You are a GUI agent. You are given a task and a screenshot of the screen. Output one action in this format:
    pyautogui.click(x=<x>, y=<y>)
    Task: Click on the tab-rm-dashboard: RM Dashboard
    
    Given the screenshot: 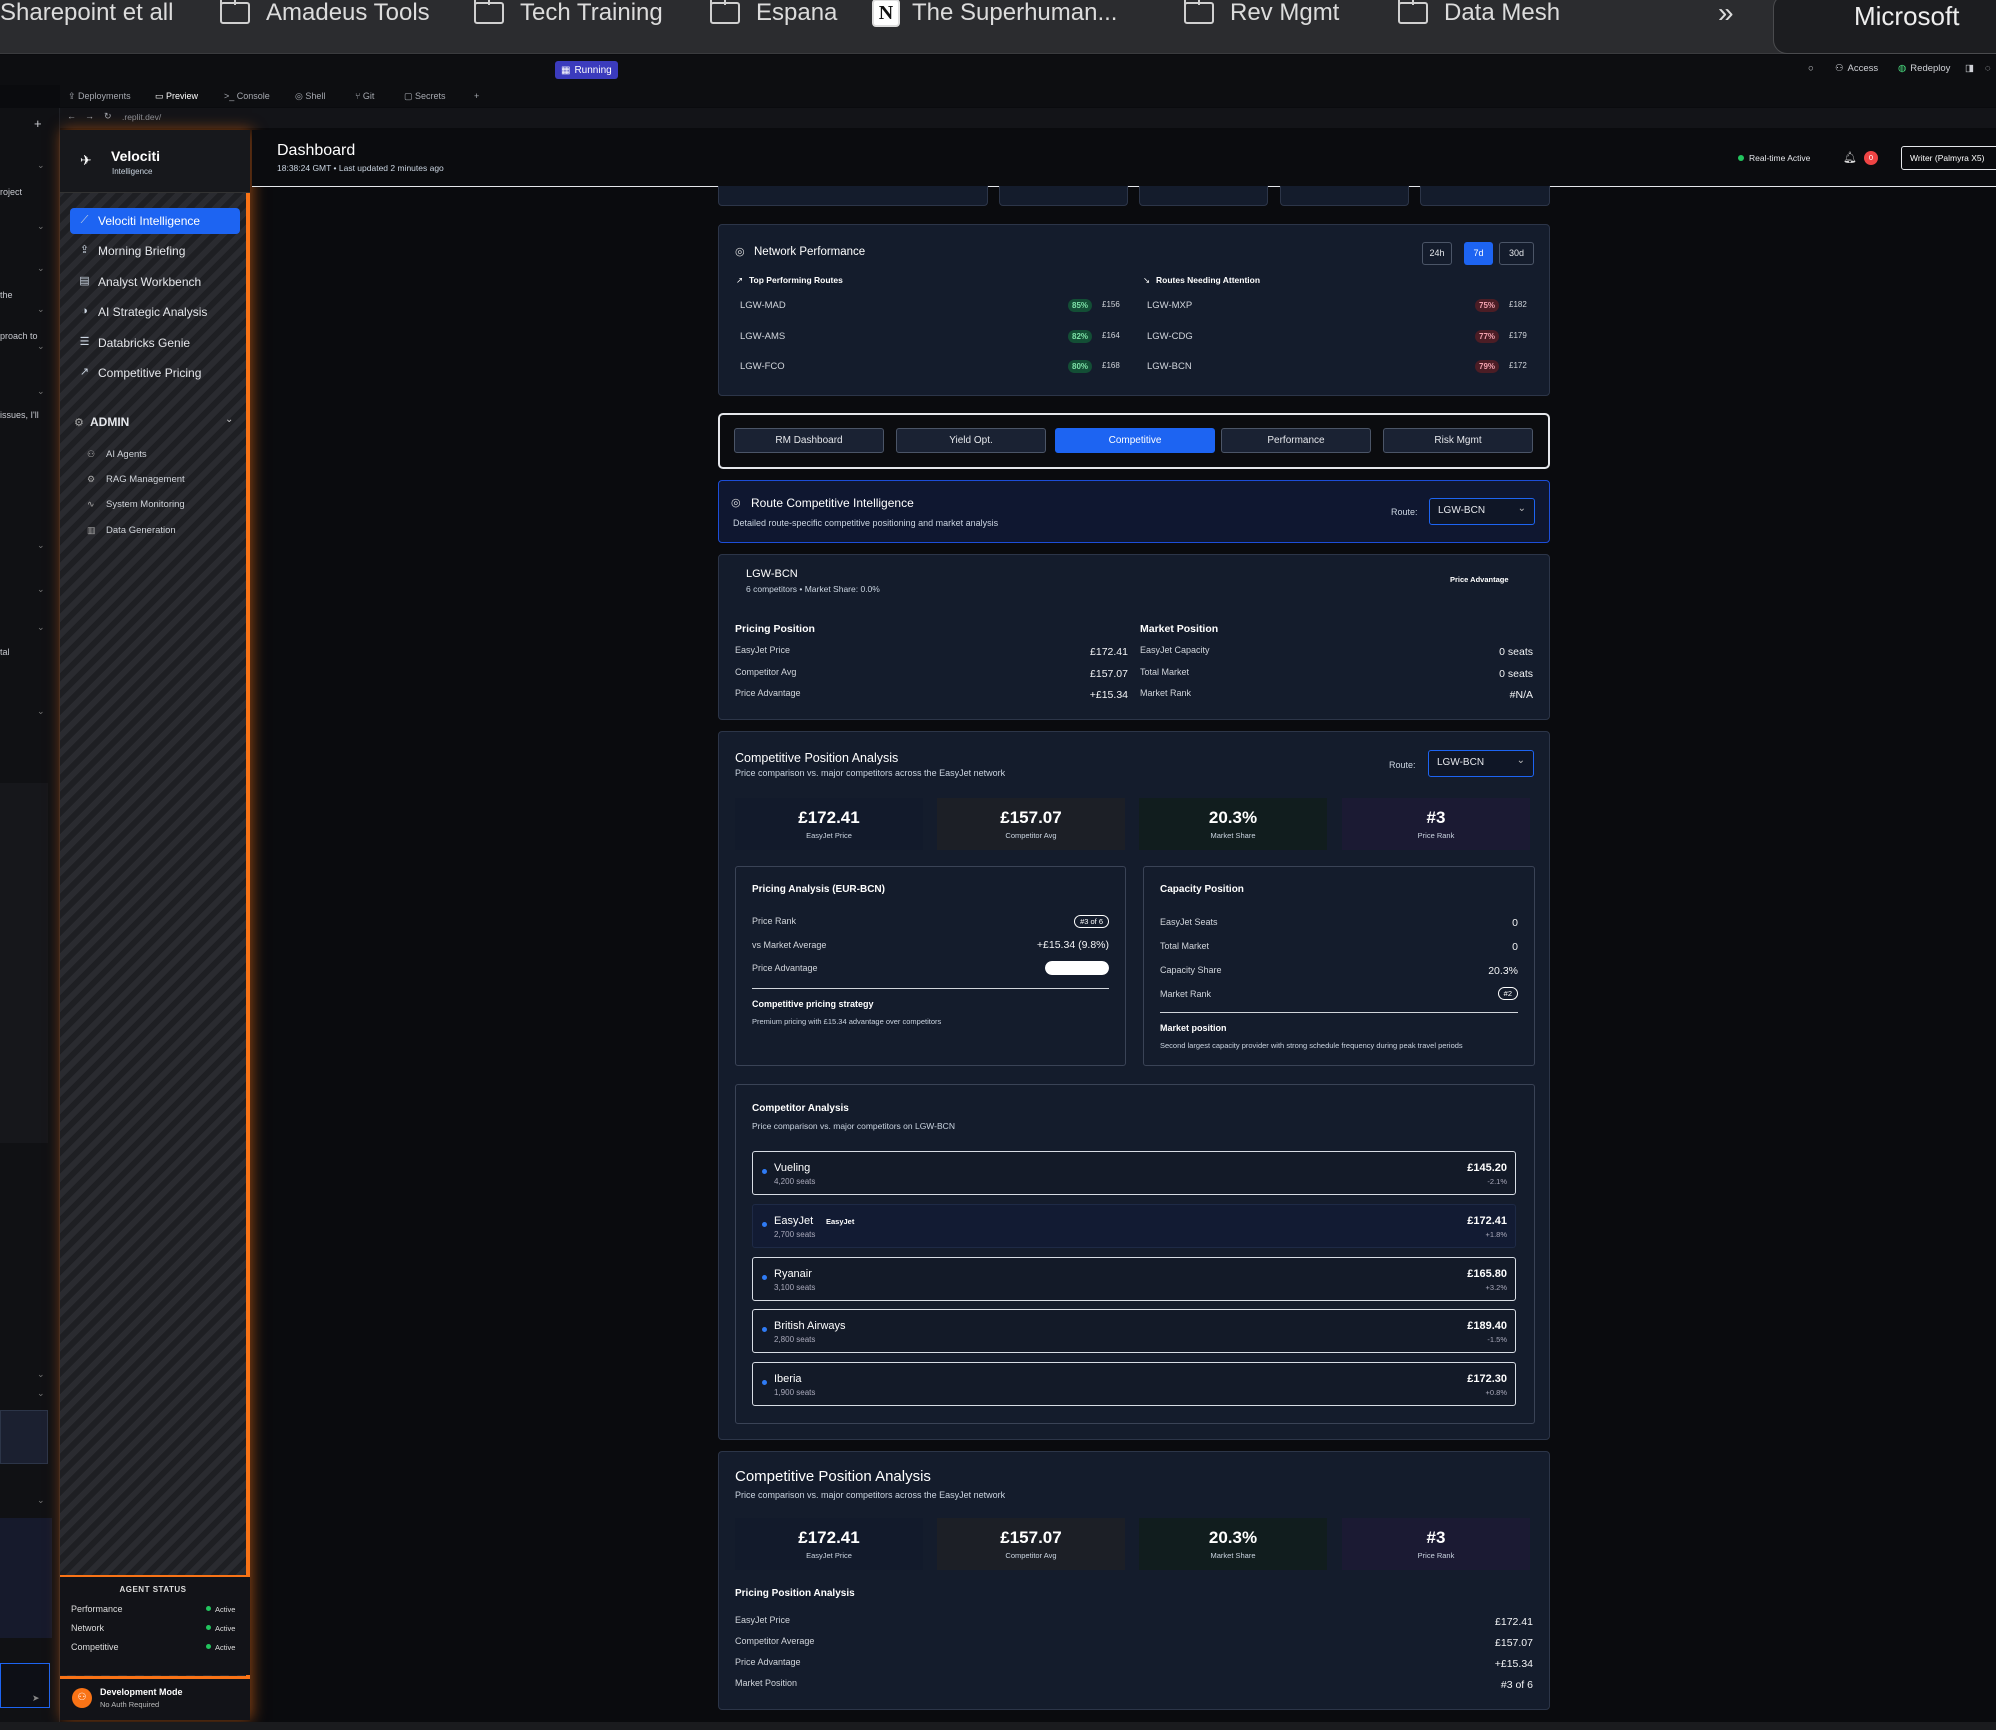 What is the action you would take?
    pyautogui.click(x=809, y=440)
    